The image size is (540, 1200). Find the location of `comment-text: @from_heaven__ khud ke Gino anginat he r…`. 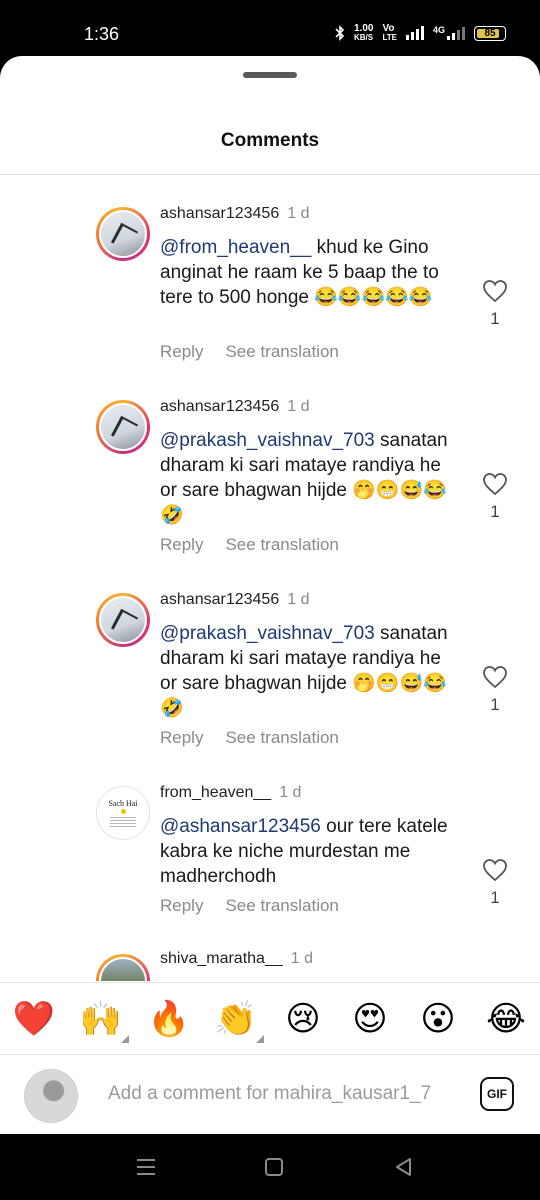

comment-text: @from_heaven__ khud ke Gino anginat he r… is located at coordinates (310, 272).